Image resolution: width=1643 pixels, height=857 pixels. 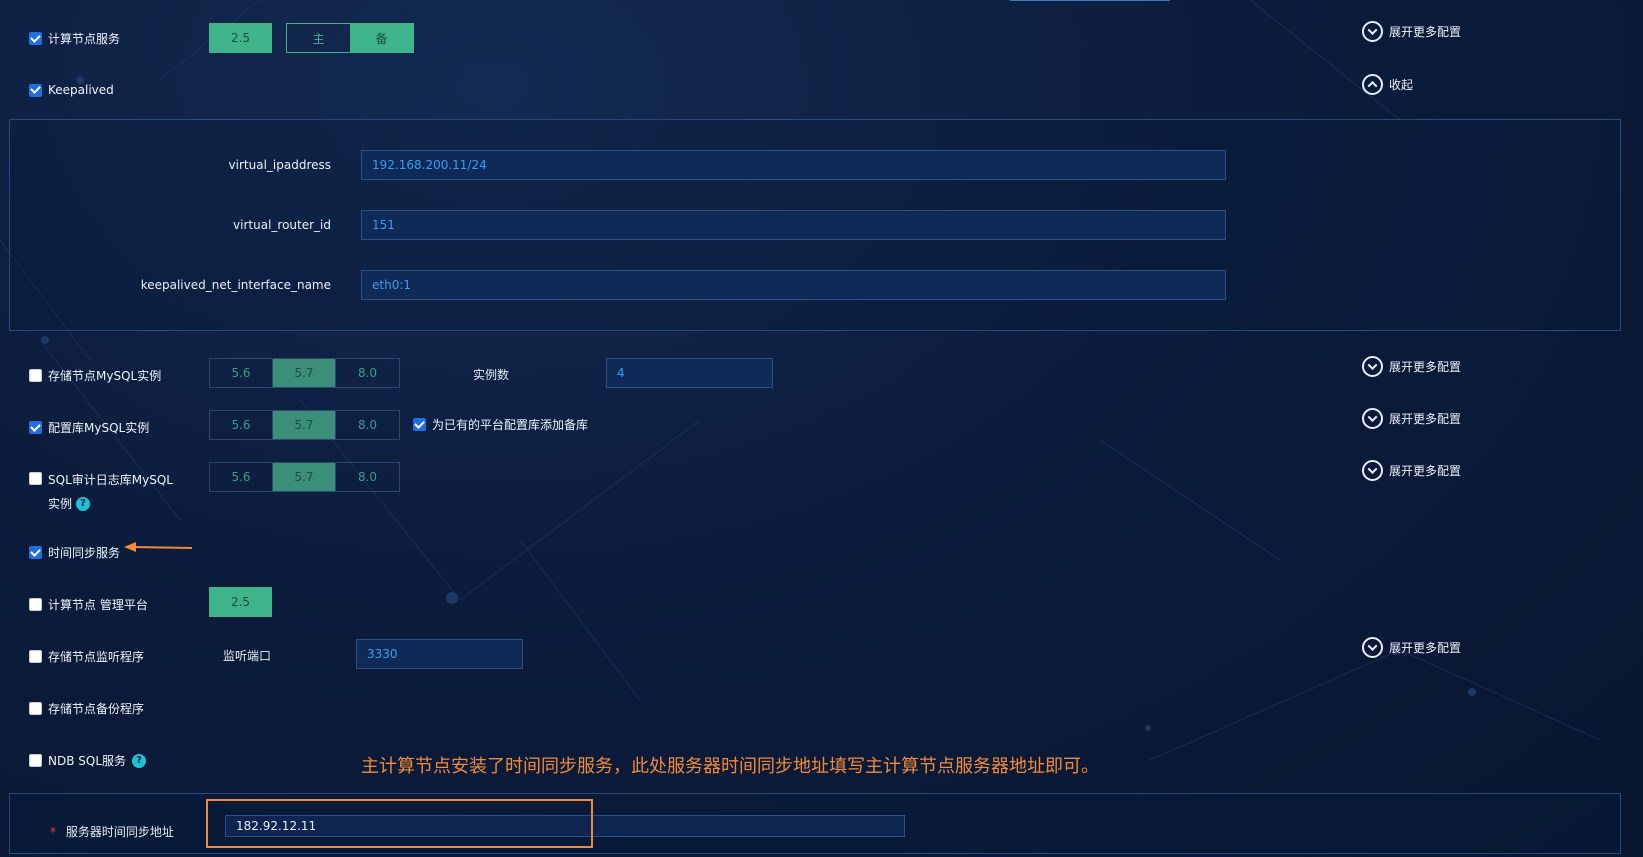 I want to click on sql-audit-row: SQL审计日志库MySQL 实例 ?, so click(x=101, y=491).